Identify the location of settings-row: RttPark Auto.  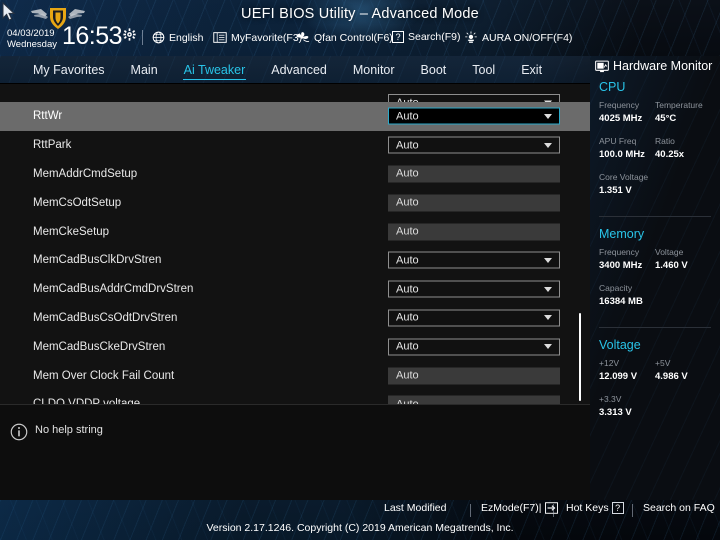
(295, 145).